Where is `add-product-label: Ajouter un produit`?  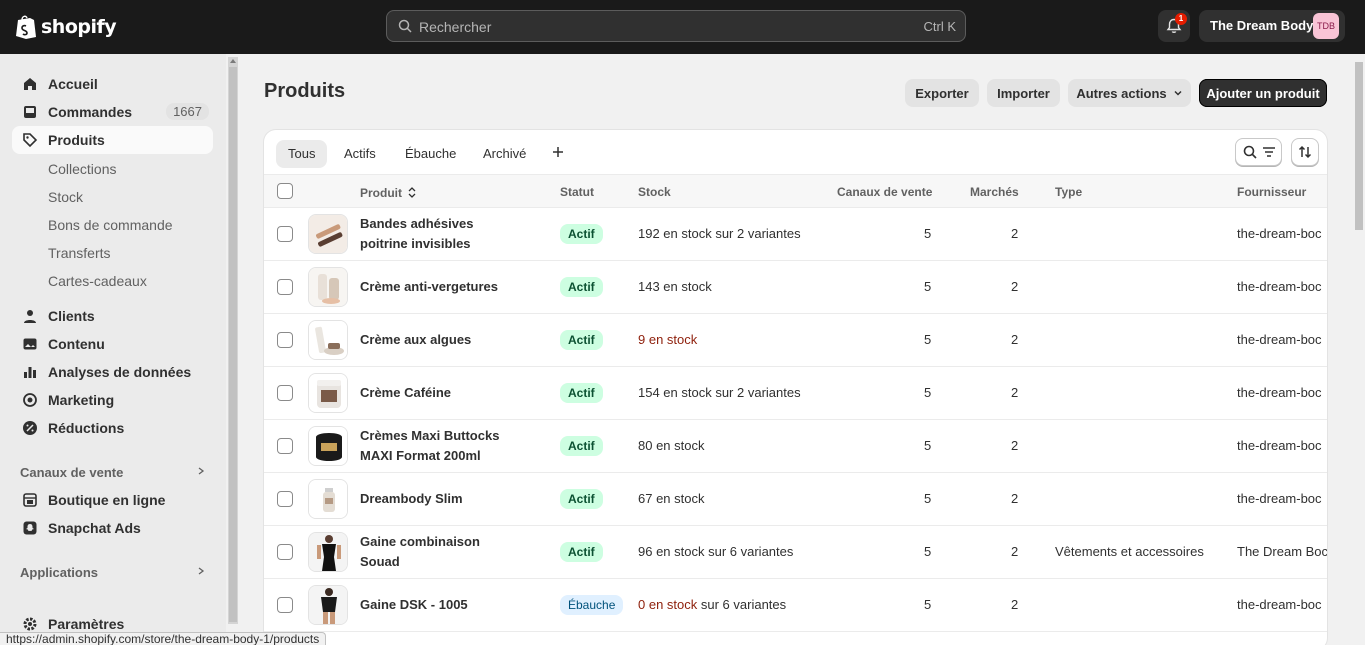 add-product-label: Ajouter un produit is located at coordinates (1263, 93).